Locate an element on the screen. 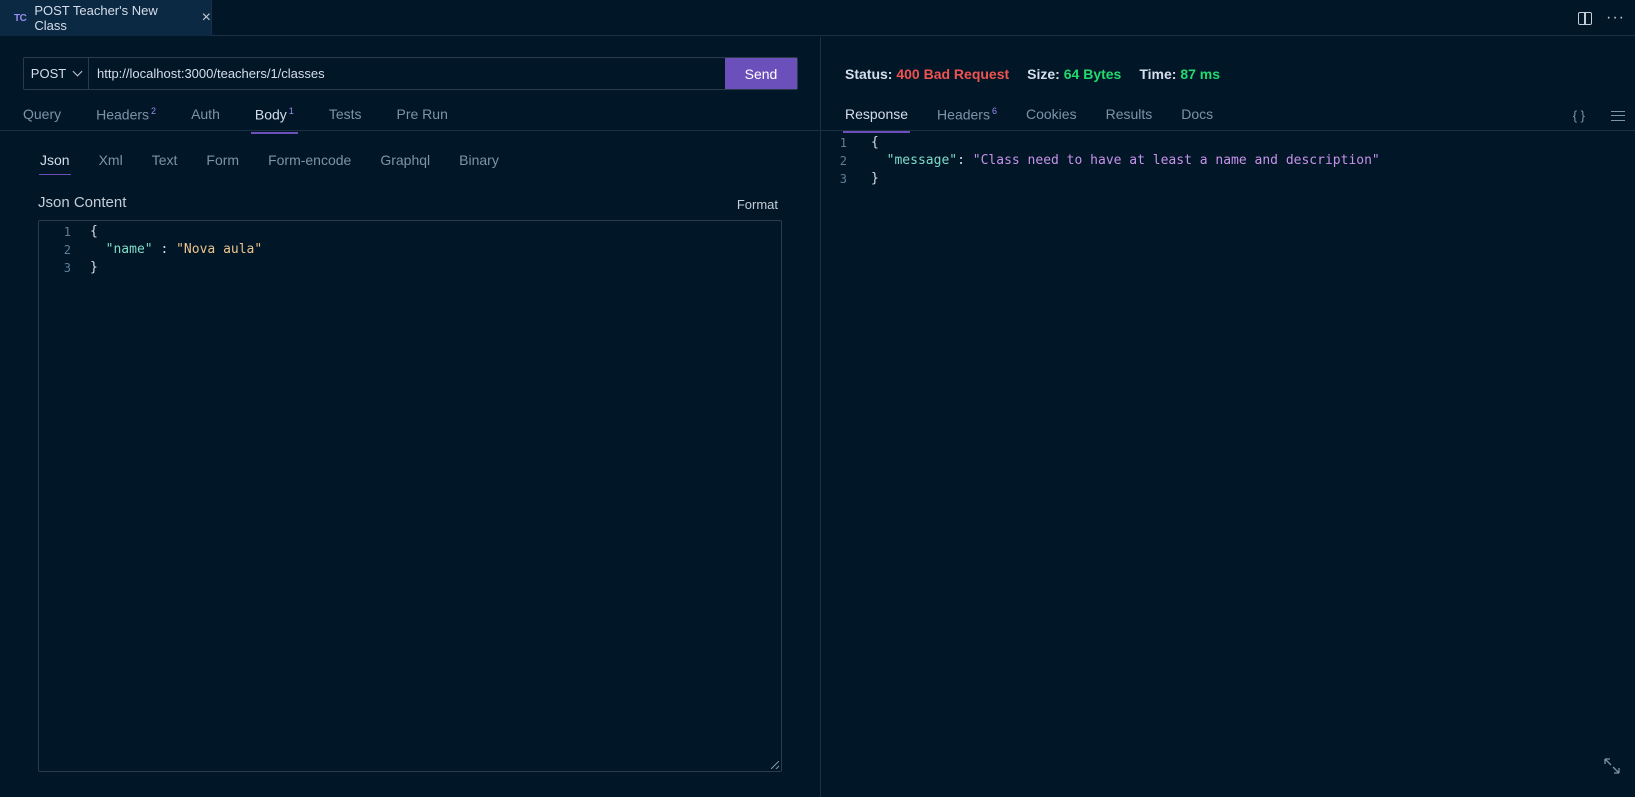  json-key: "message" is located at coordinates (922, 160).